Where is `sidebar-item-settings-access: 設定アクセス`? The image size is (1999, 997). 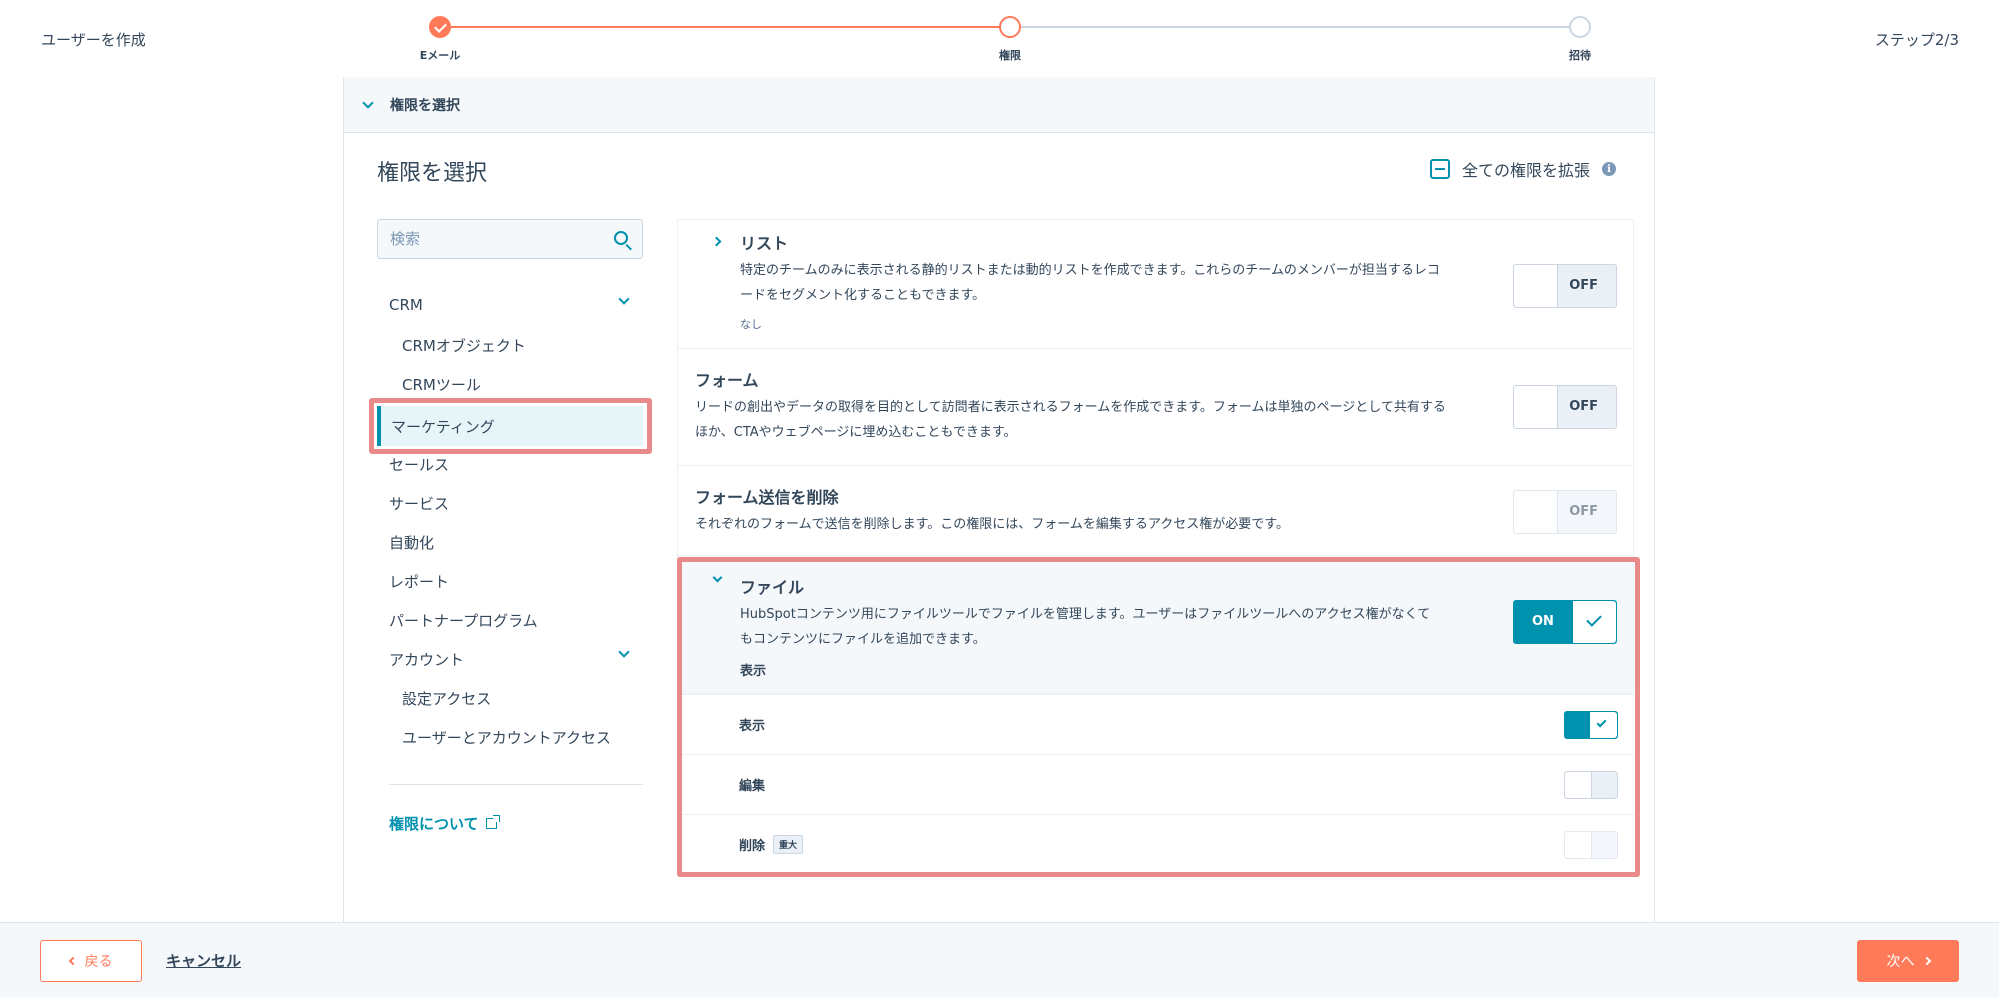
sidebar-item-settings-access: 設定アクセス is located at coordinates (446, 698).